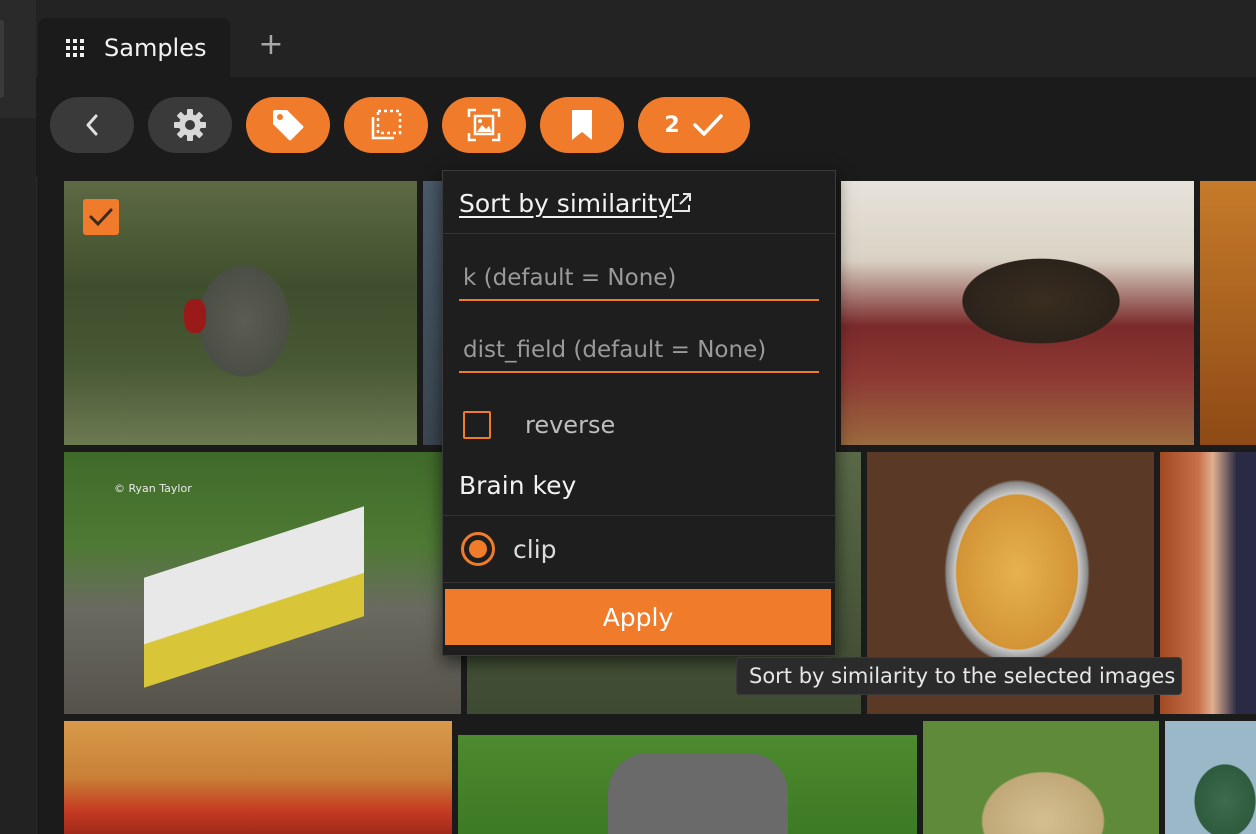 Image resolution: width=1256 pixels, height=834 pixels. I want to click on photo-watermark: © Ryan Taylor, so click(153, 488).